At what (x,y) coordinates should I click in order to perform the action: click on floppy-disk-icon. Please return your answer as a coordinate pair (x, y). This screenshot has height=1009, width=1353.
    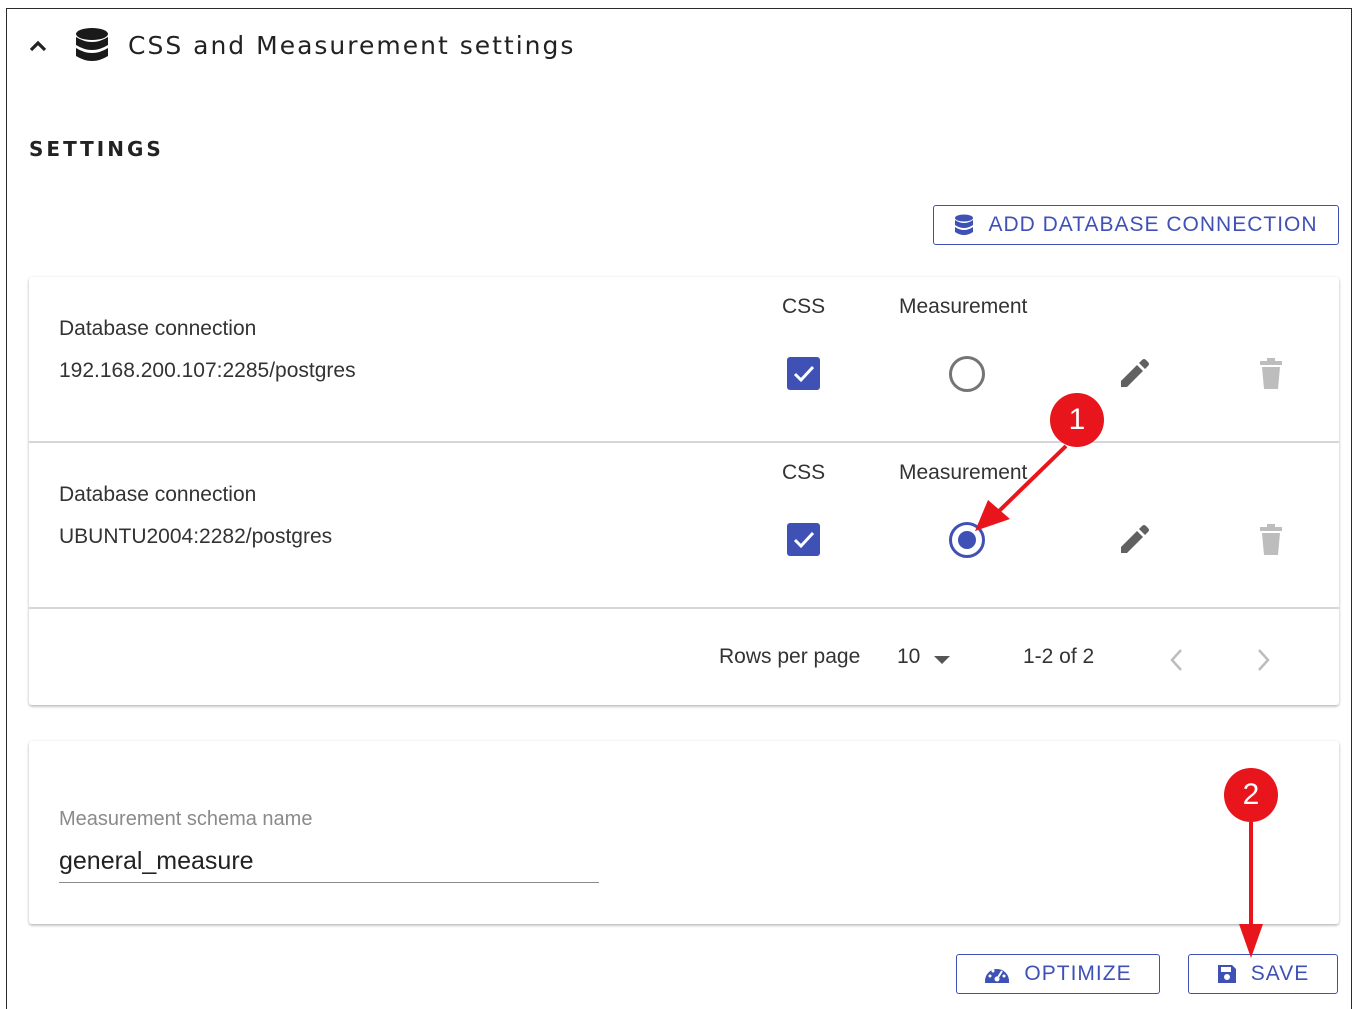
    Looking at the image, I should click on (1226, 974).